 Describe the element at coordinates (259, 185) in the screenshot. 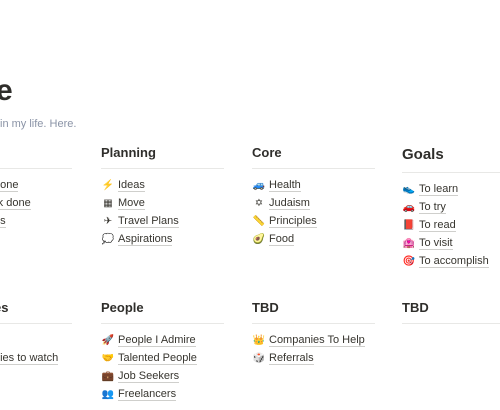

I see `car-icon: 🚙` at that location.